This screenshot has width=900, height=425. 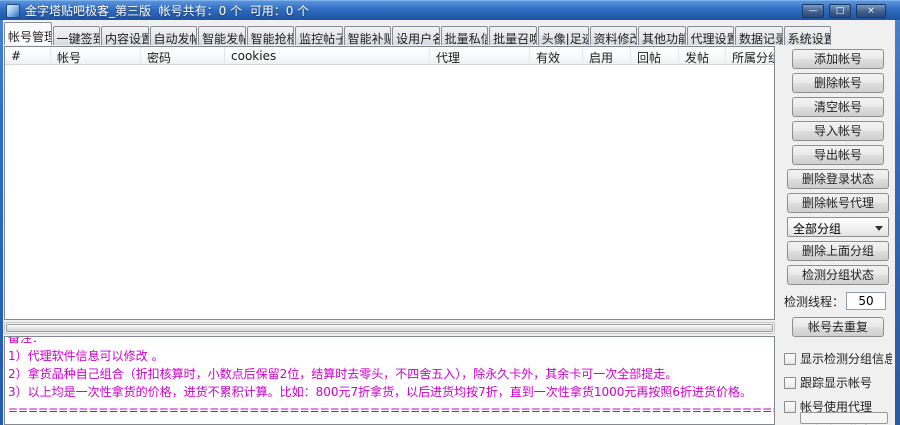 I want to click on tab-smart-post: 智能发帖, so click(x=222, y=35).